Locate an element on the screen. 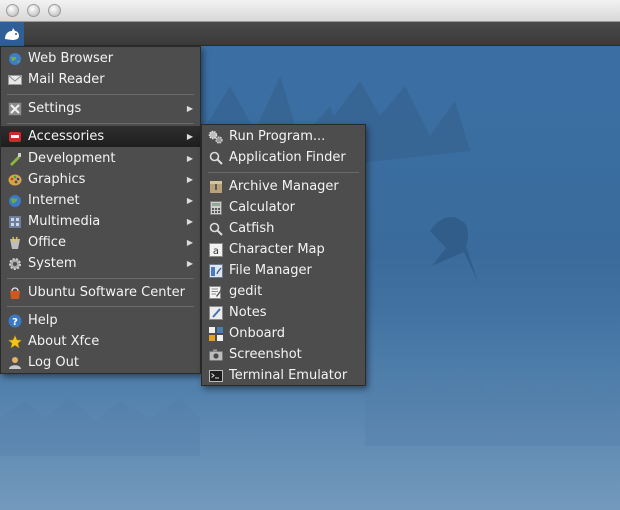 Image resolution: width=620 pixels, height=510 pixels. menu-item-system: System ▶ is located at coordinates (100, 263).